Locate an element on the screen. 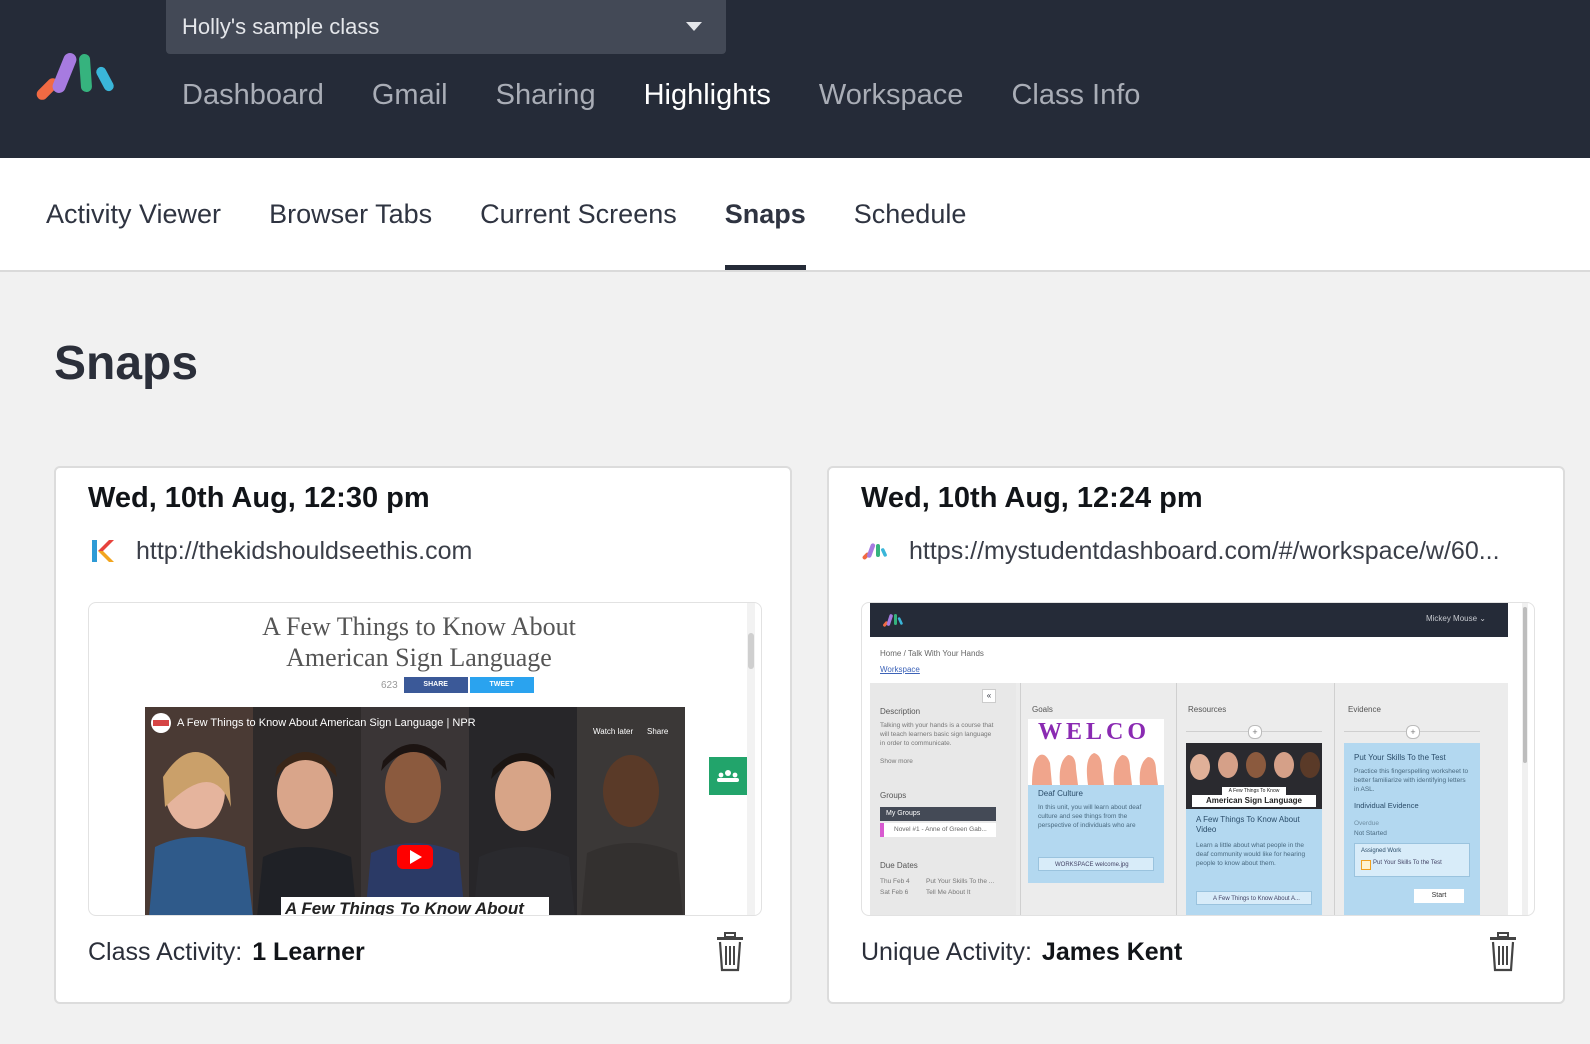 The image size is (1590, 1044). snap-url-row: http://thekidshouldseethis.com is located at coordinates (280, 551).